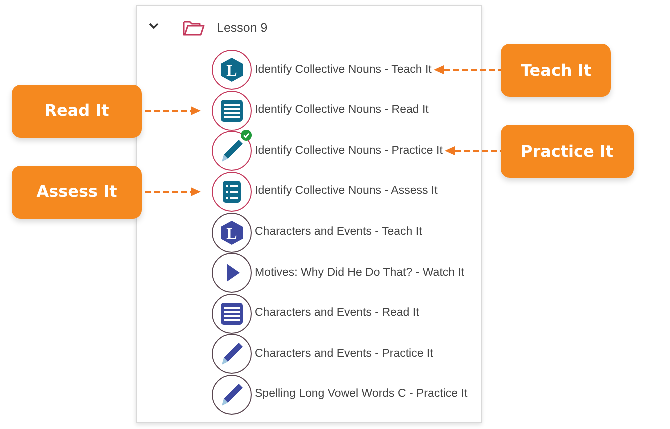 The height and width of the screenshot is (429, 670). Describe the element at coordinates (343, 70) in the screenshot. I see `activity-link: Identify Collective Nouns - Teach It` at that location.